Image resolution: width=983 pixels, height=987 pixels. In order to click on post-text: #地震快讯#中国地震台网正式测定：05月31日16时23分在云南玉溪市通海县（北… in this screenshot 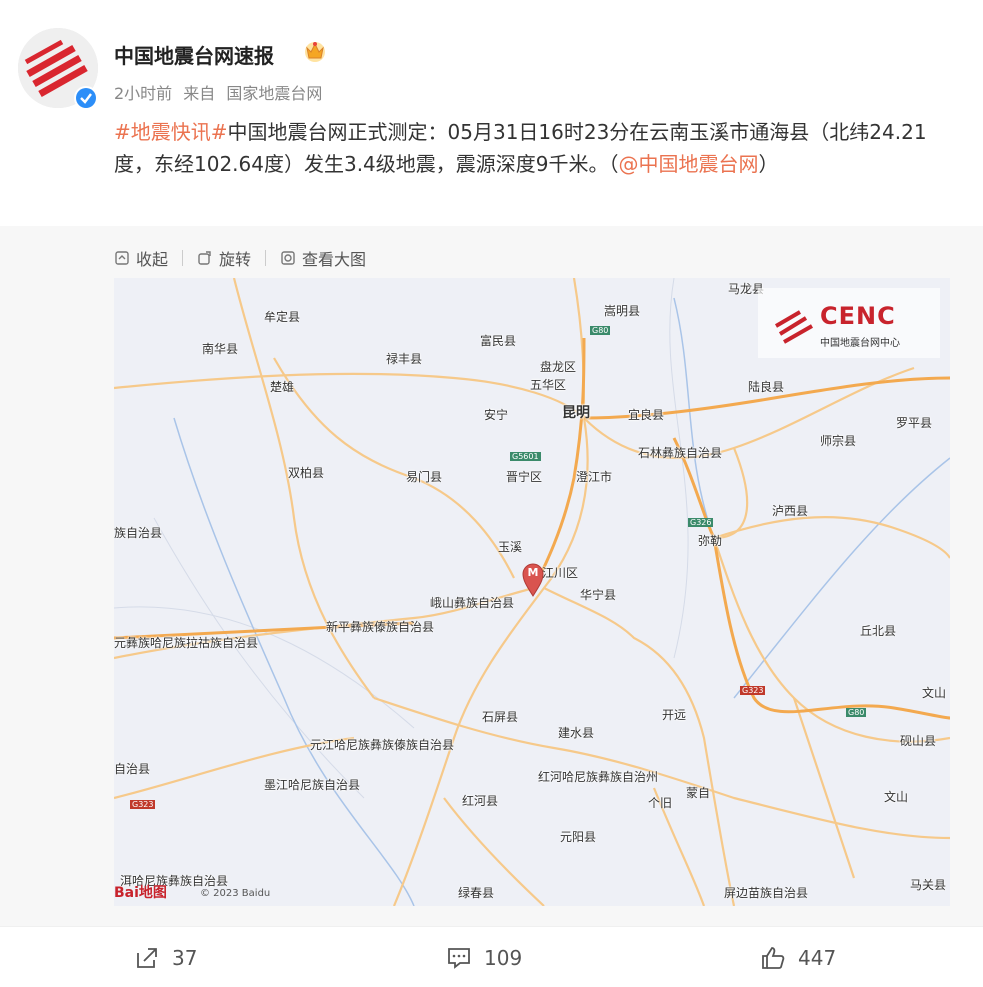, I will do `click(537, 148)`.